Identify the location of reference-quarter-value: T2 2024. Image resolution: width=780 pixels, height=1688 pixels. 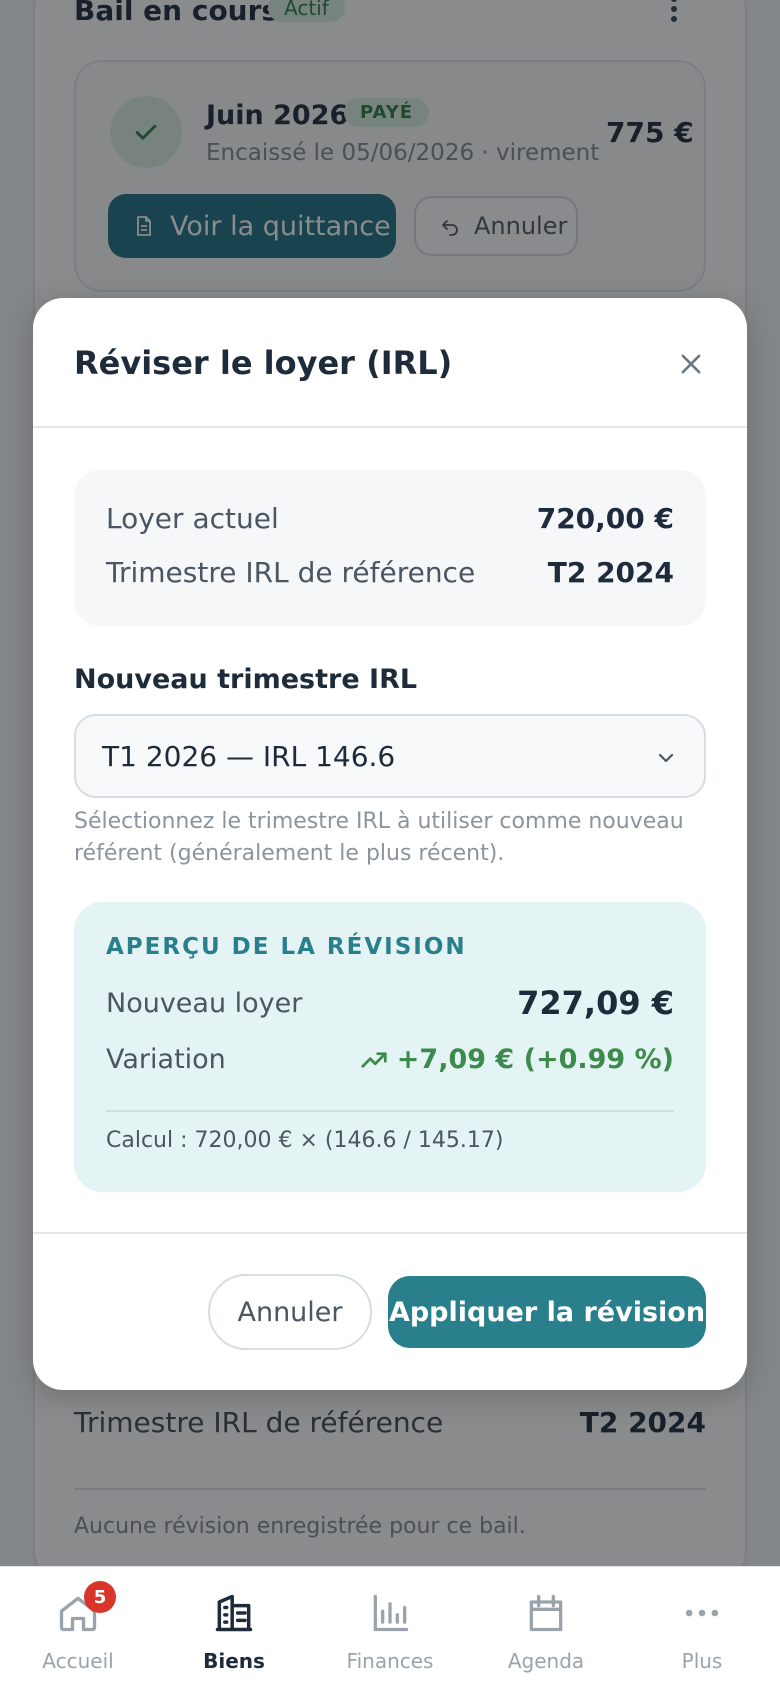
(610, 572).